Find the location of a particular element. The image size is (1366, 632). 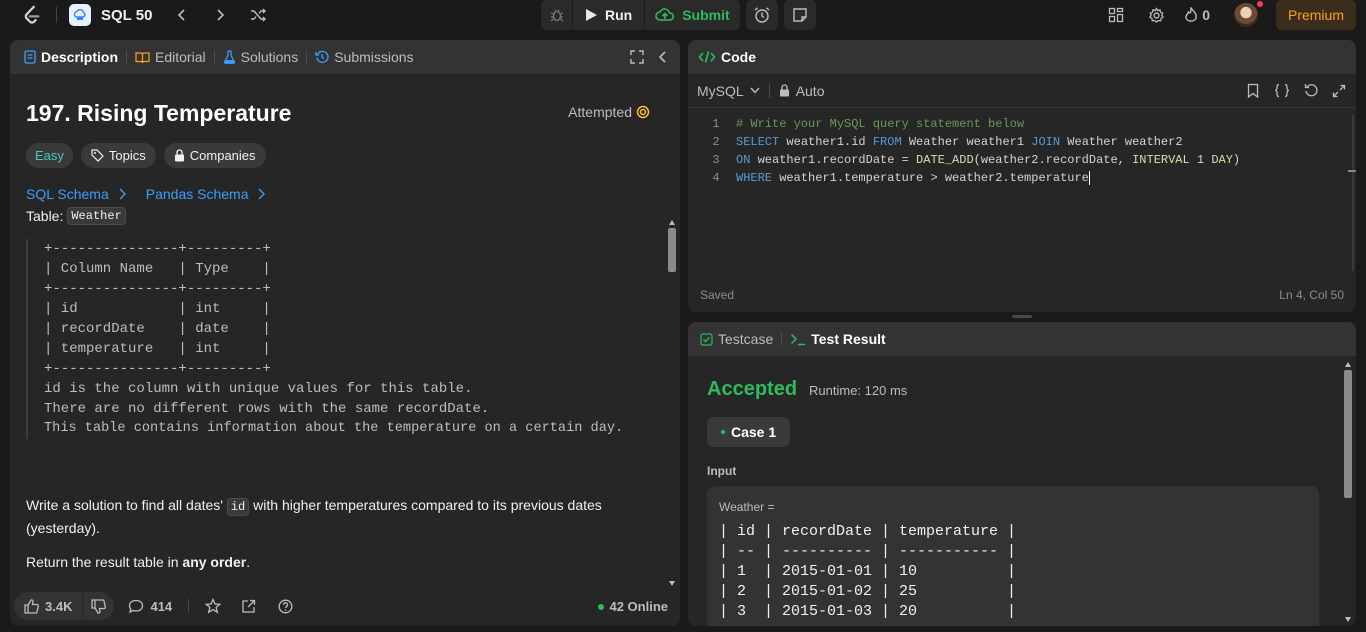

input-variable-name: Weather = is located at coordinates (747, 507).